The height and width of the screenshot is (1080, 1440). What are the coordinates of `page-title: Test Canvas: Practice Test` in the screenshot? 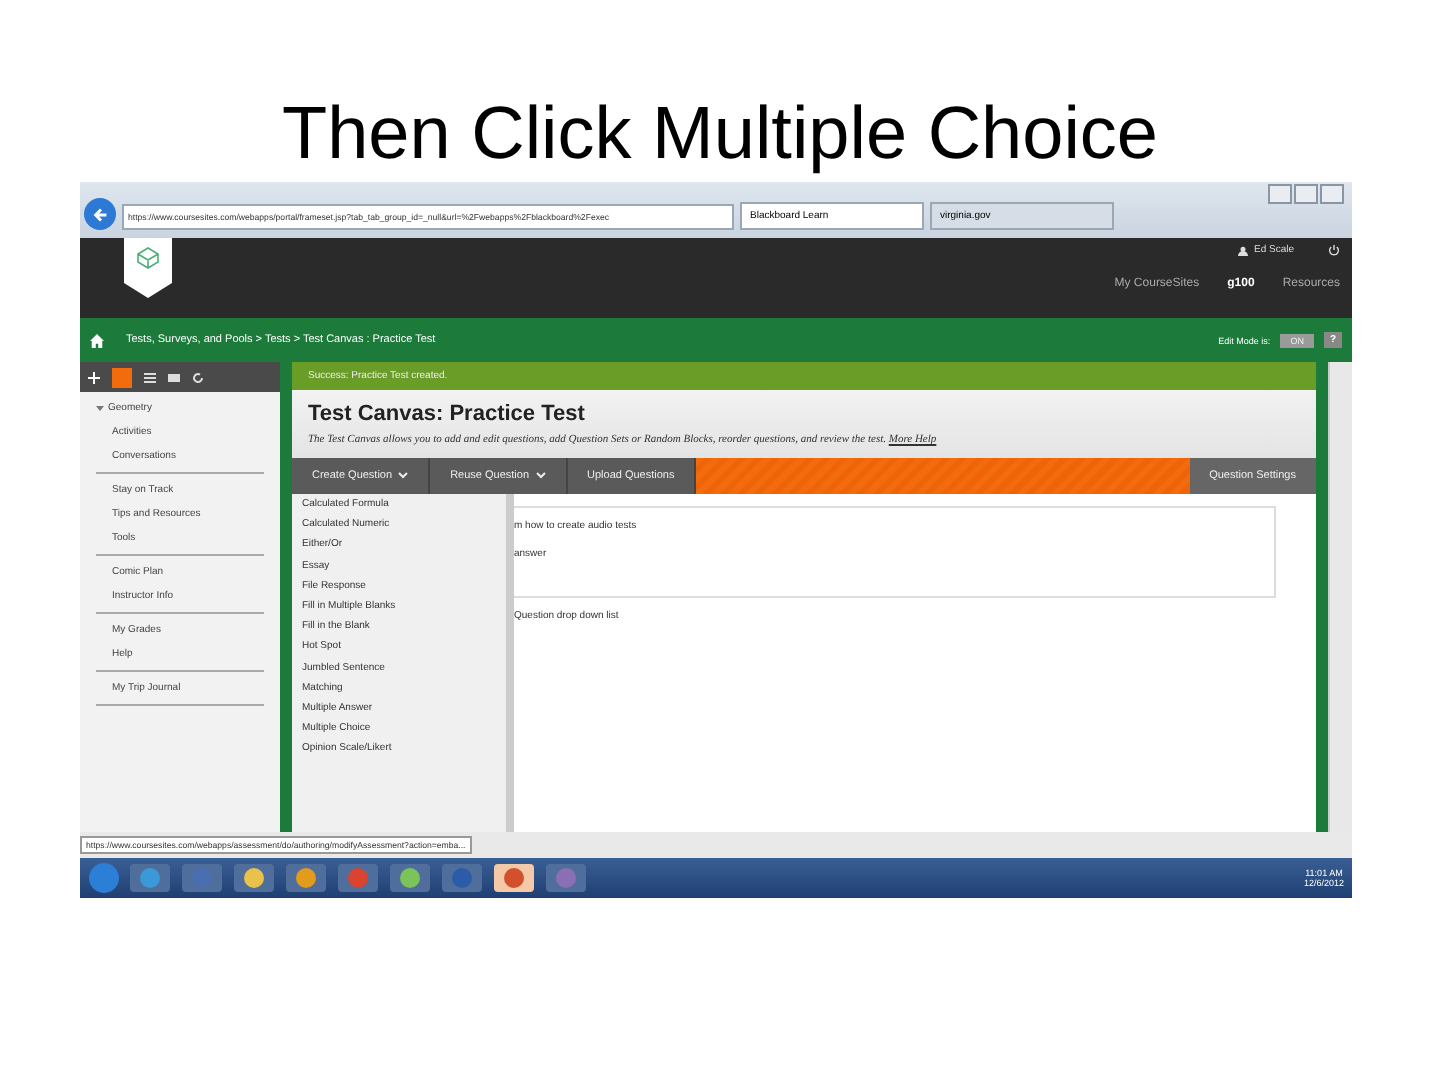 It's located at (447, 414).